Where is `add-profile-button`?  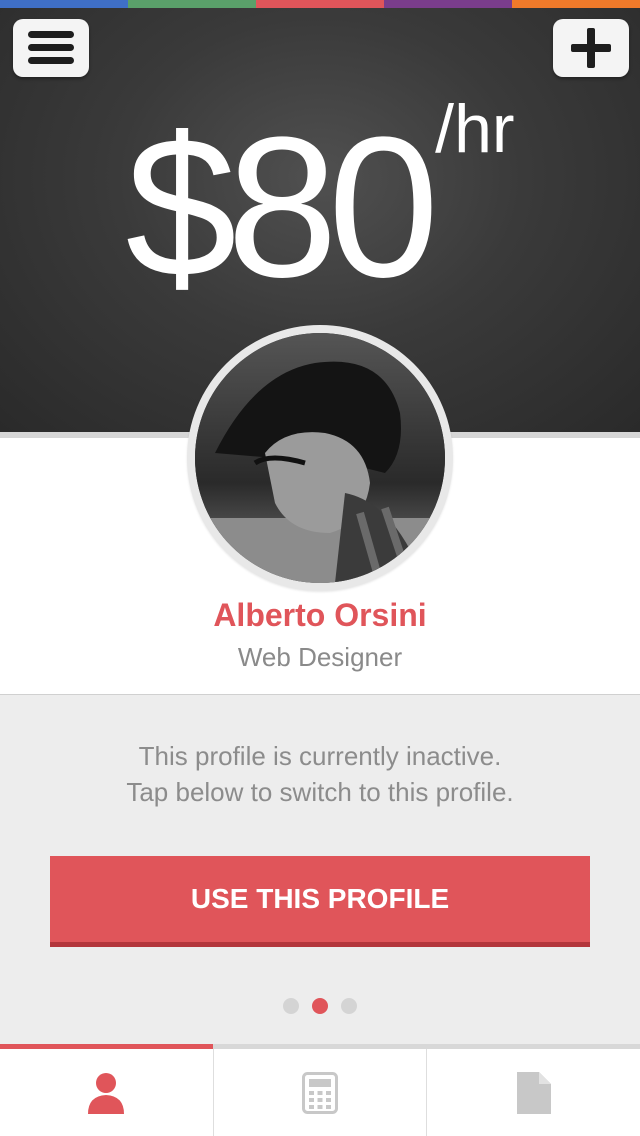 add-profile-button is located at coordinates (591, 48).